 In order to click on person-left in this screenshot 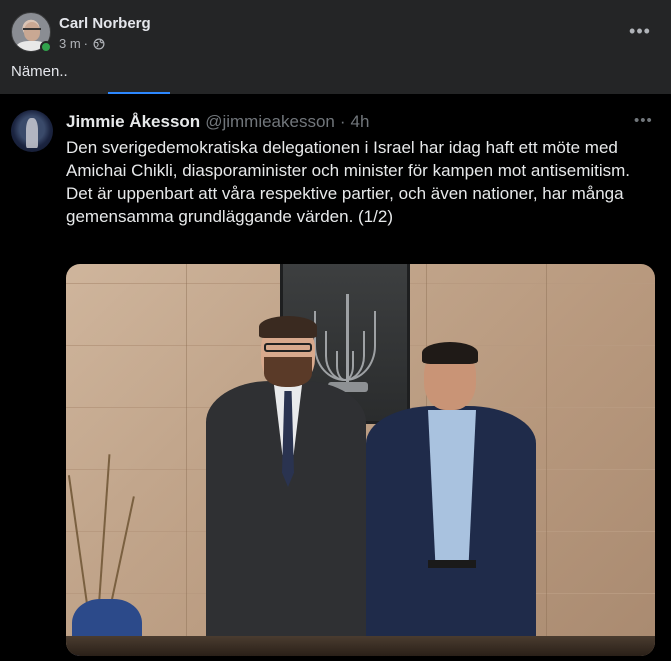, I will do `click(286, 486)`.